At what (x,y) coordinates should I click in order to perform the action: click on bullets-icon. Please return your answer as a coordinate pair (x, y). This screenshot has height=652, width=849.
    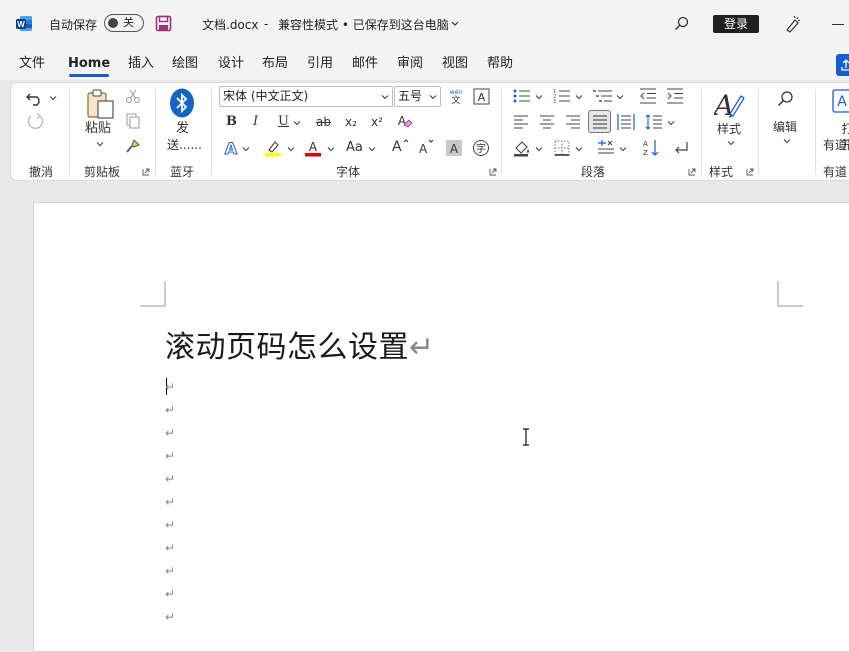
    Looking at the image, I should click on (522, 96).